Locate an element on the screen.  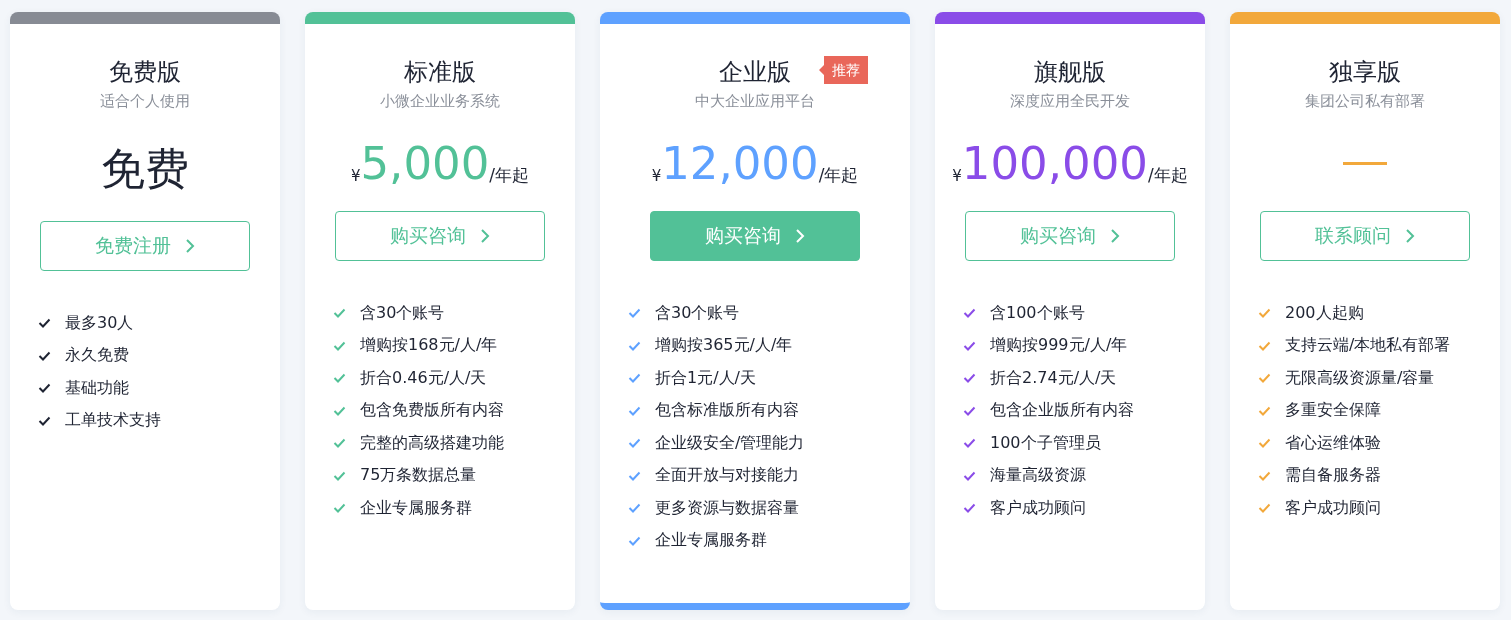
feature-text: 包含免费版所有内容 is located at coordinates (432, 411).